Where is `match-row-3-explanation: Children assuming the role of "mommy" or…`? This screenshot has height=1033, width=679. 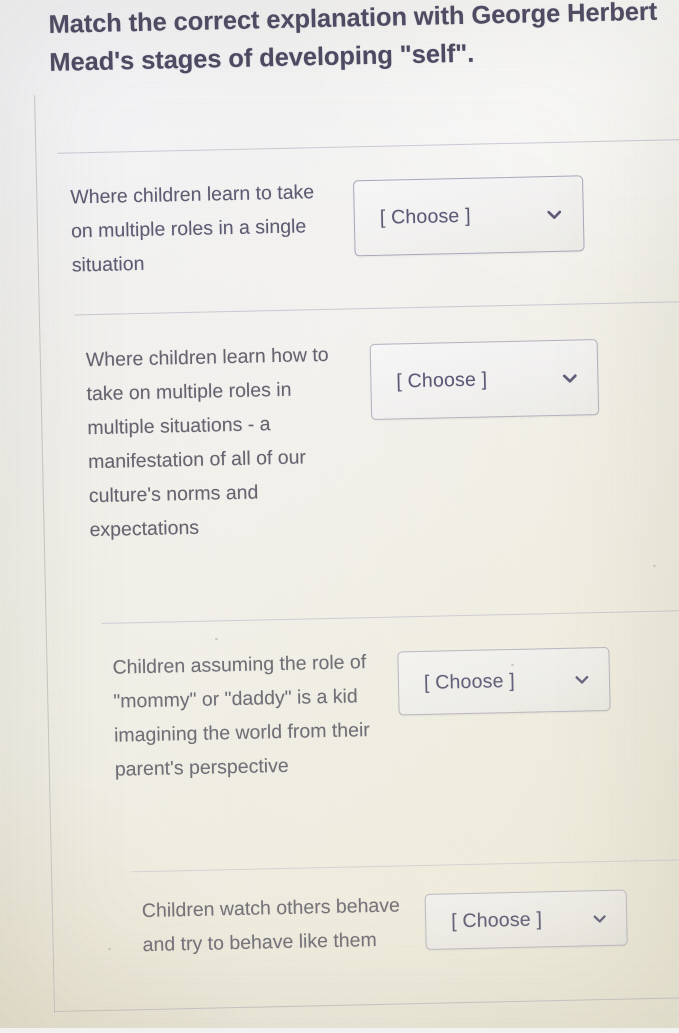 match-row-3-explanation: Children assuming the role of "mommy" or… is located at coordinates (241, 716).